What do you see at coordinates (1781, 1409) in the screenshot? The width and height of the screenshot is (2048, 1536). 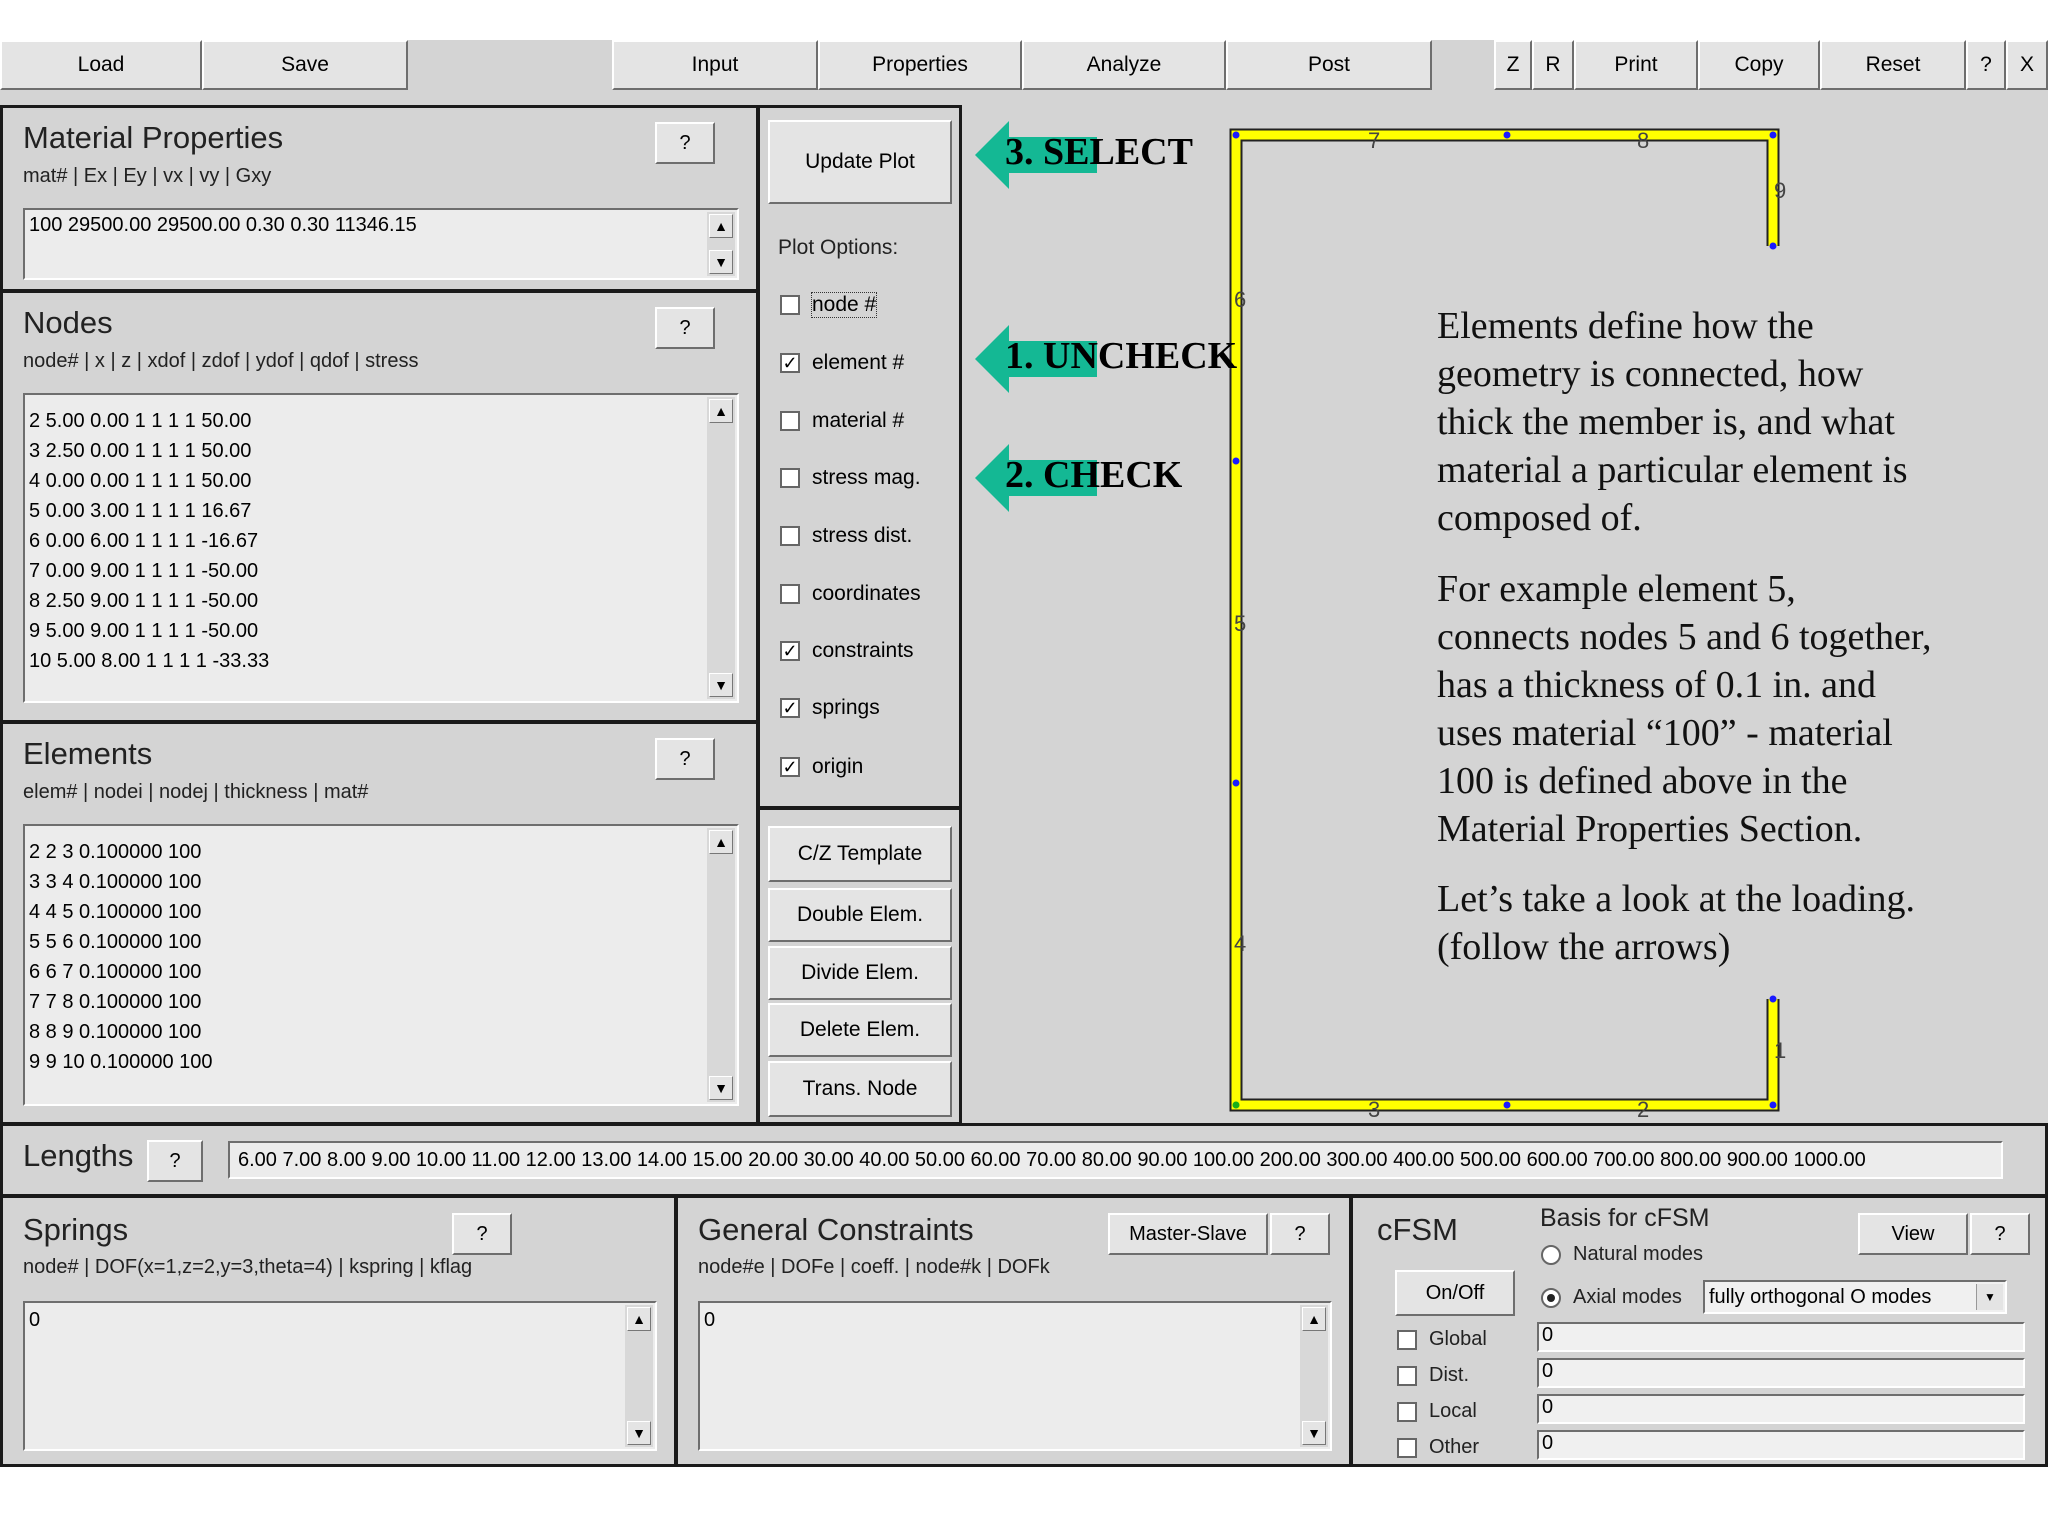 I see `local-field: 0` at bounding box center [1781, 1409].